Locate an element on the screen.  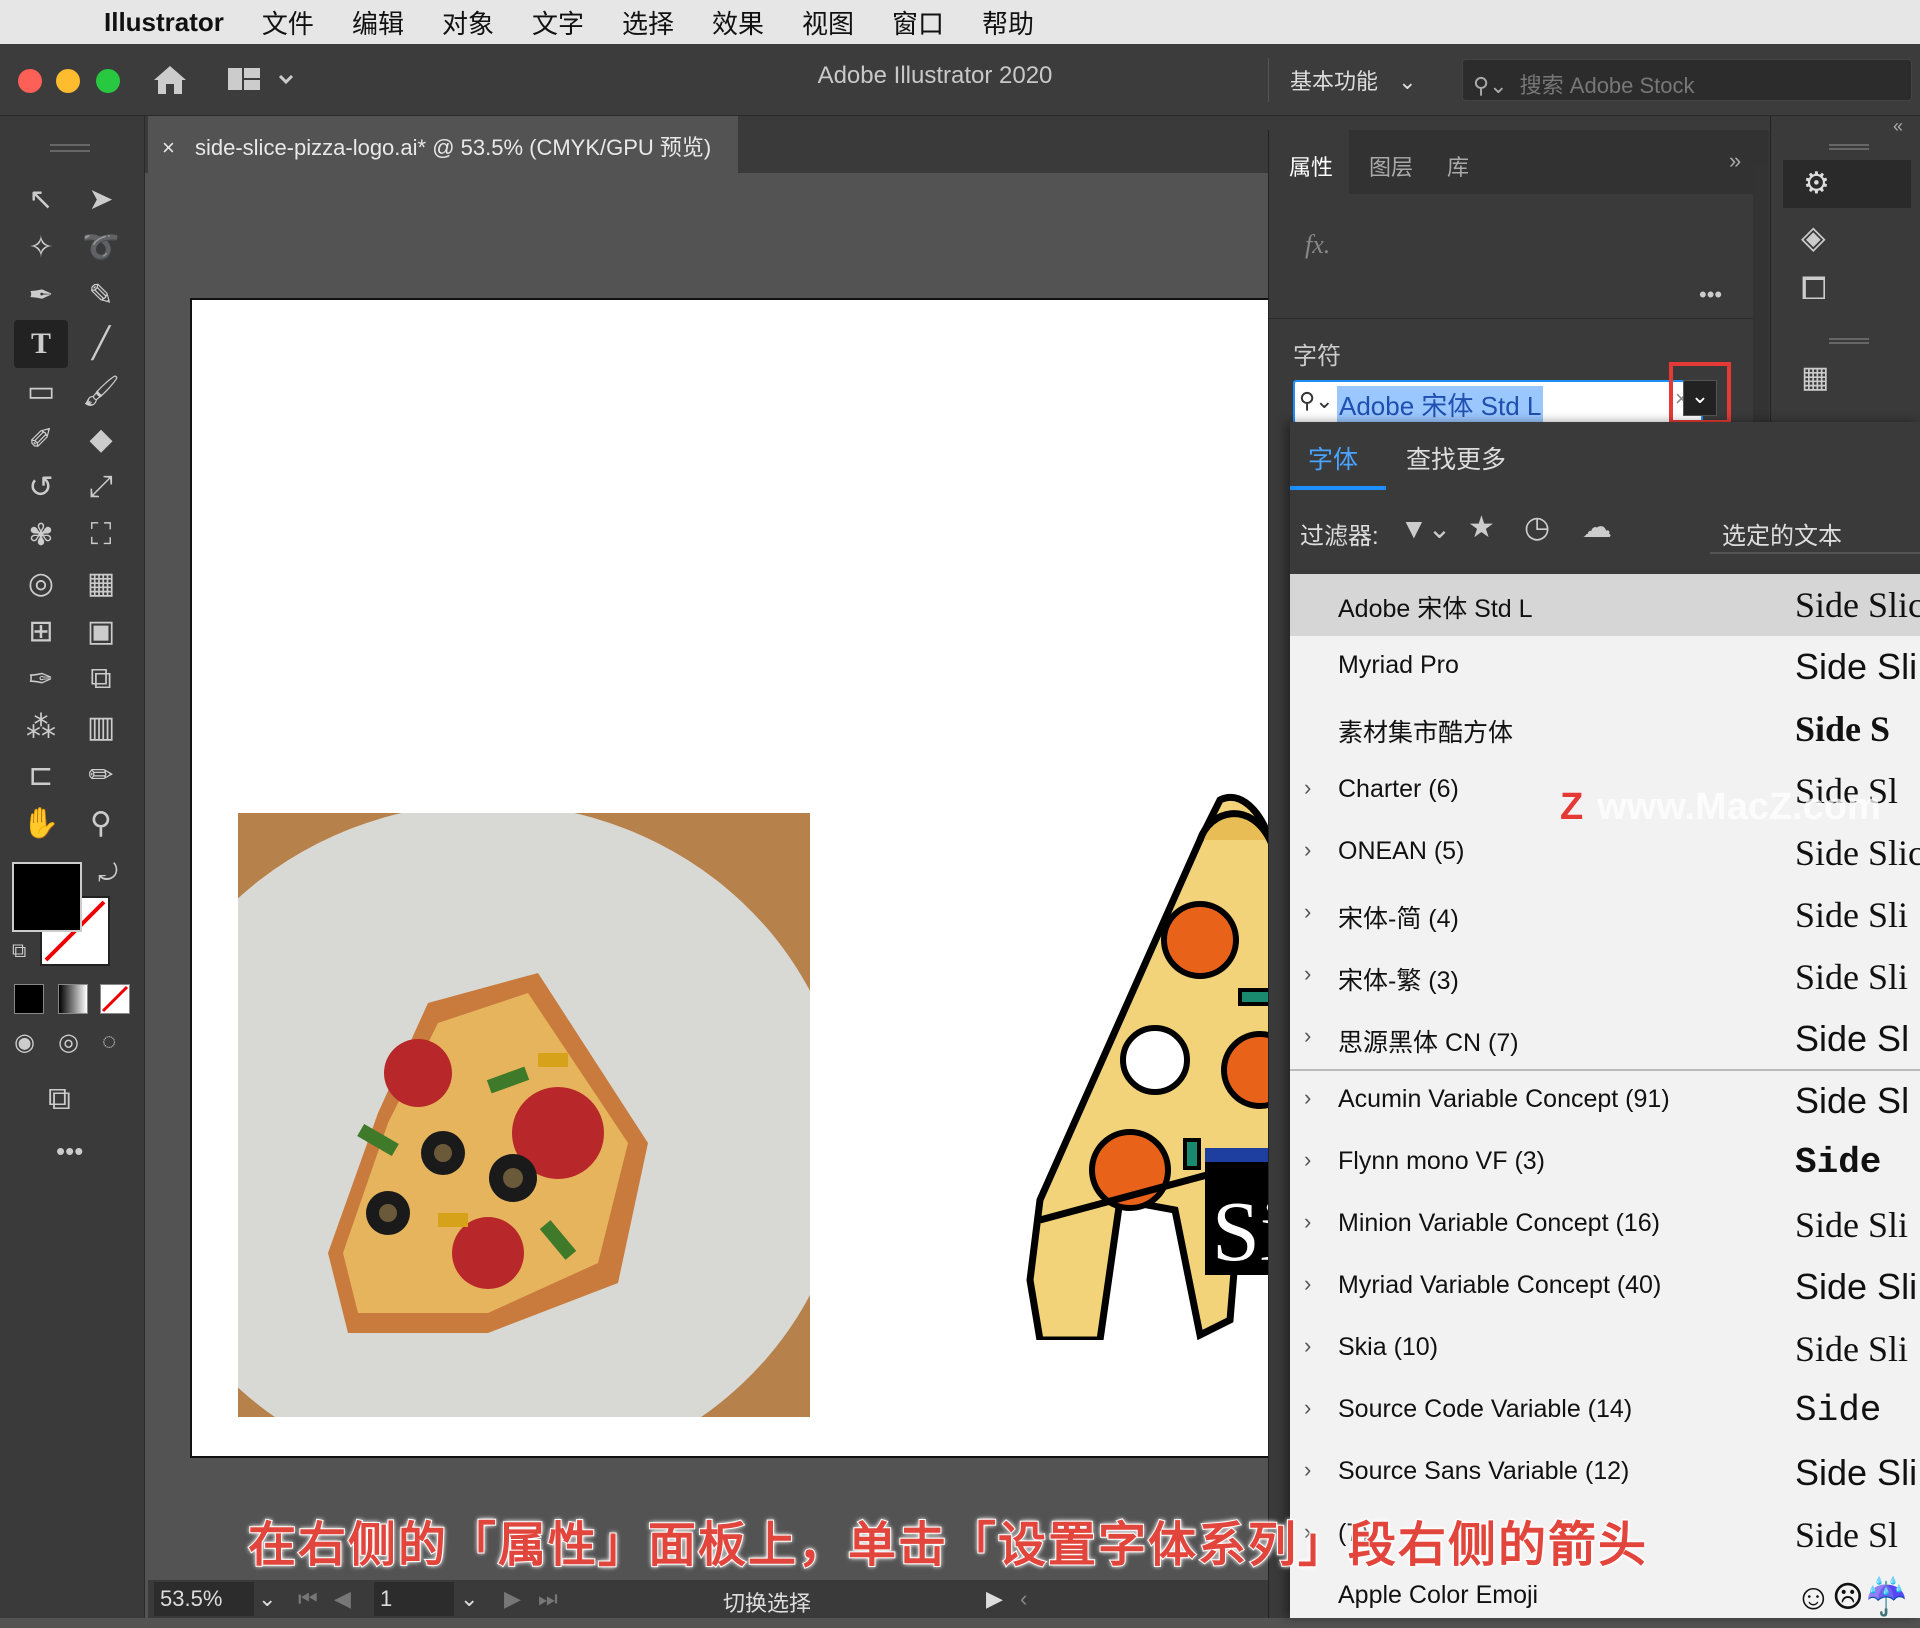
pizza-photo is located at coordinates (524, 1115).